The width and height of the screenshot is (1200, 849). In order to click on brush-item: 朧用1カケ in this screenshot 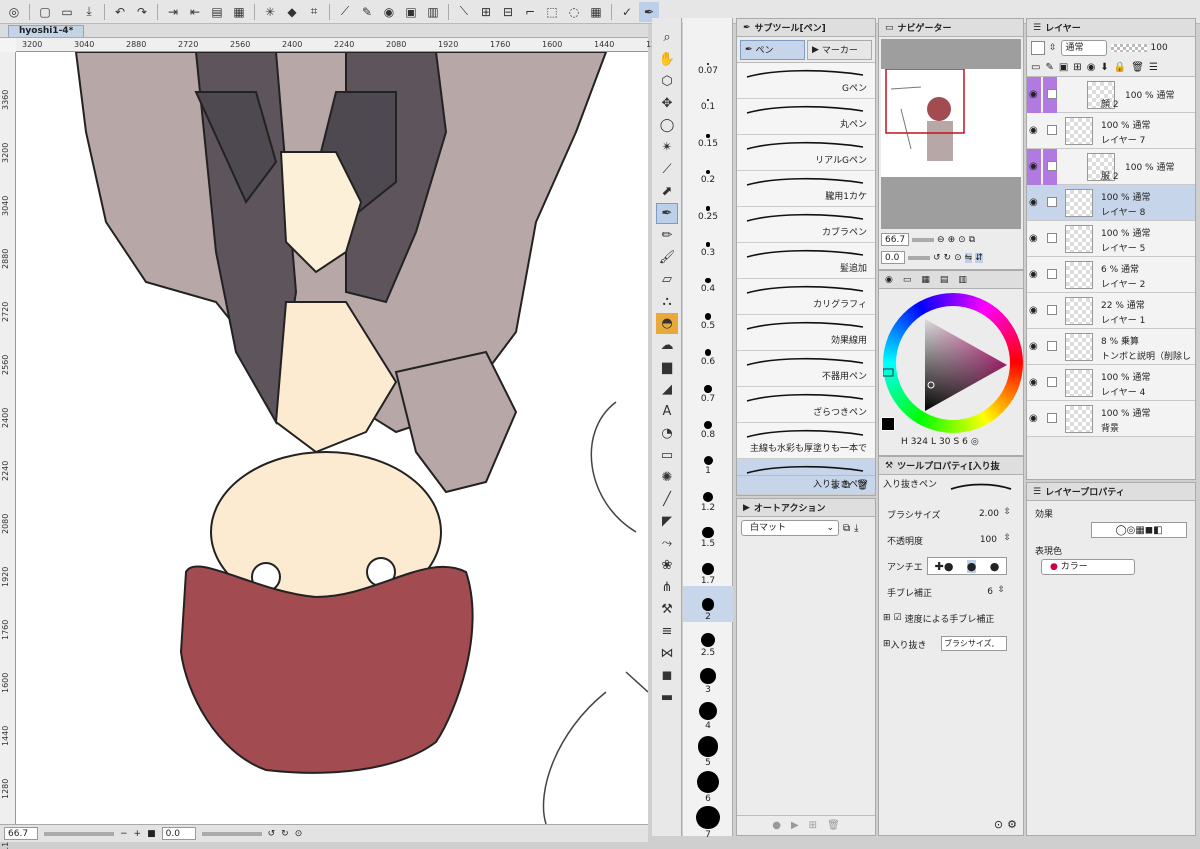, I will do `click(806, 189)`.